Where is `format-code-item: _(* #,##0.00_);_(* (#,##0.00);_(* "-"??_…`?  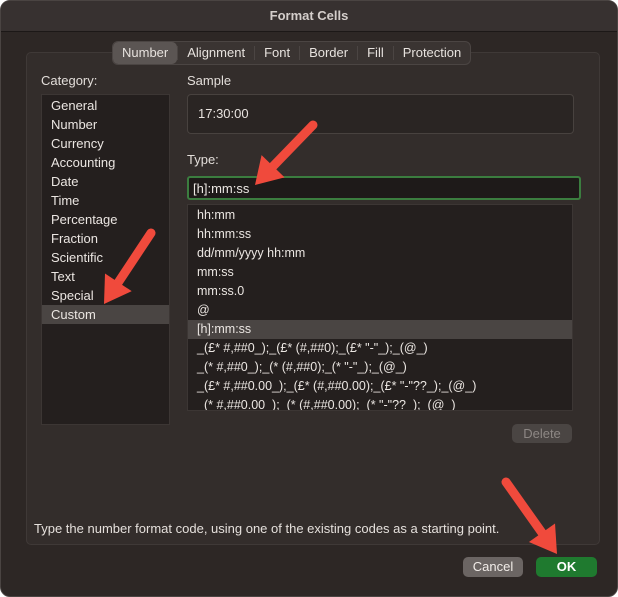 format-code-item: _(* #,##0.00_);_(* (#,##0.00);_(* "-"??_… is located at coordinates (380, 403).